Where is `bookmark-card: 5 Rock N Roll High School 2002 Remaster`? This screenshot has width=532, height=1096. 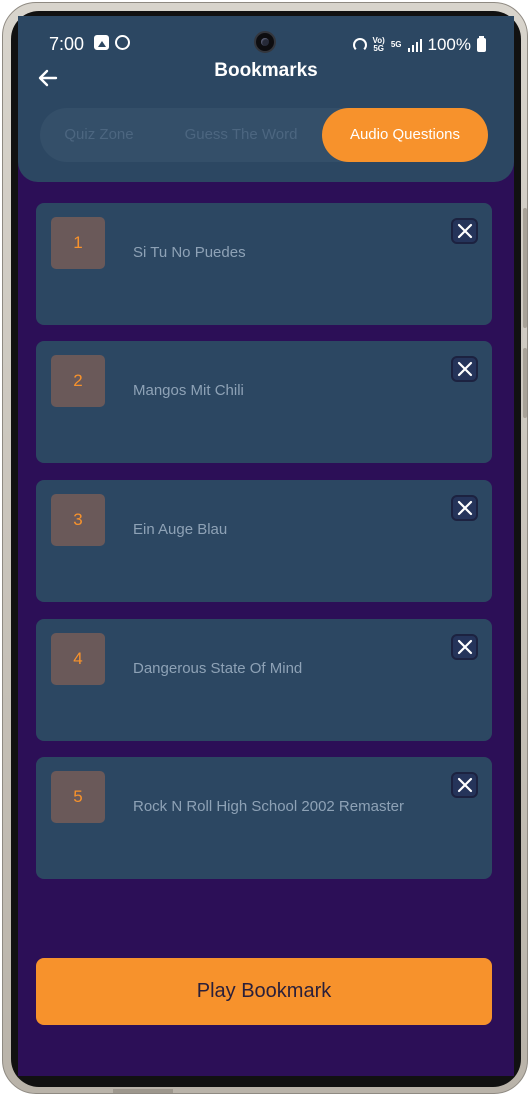
bookmark-card: 5 Rock N Roll High School 2002 Remaster is located at coordinates (264, 818).